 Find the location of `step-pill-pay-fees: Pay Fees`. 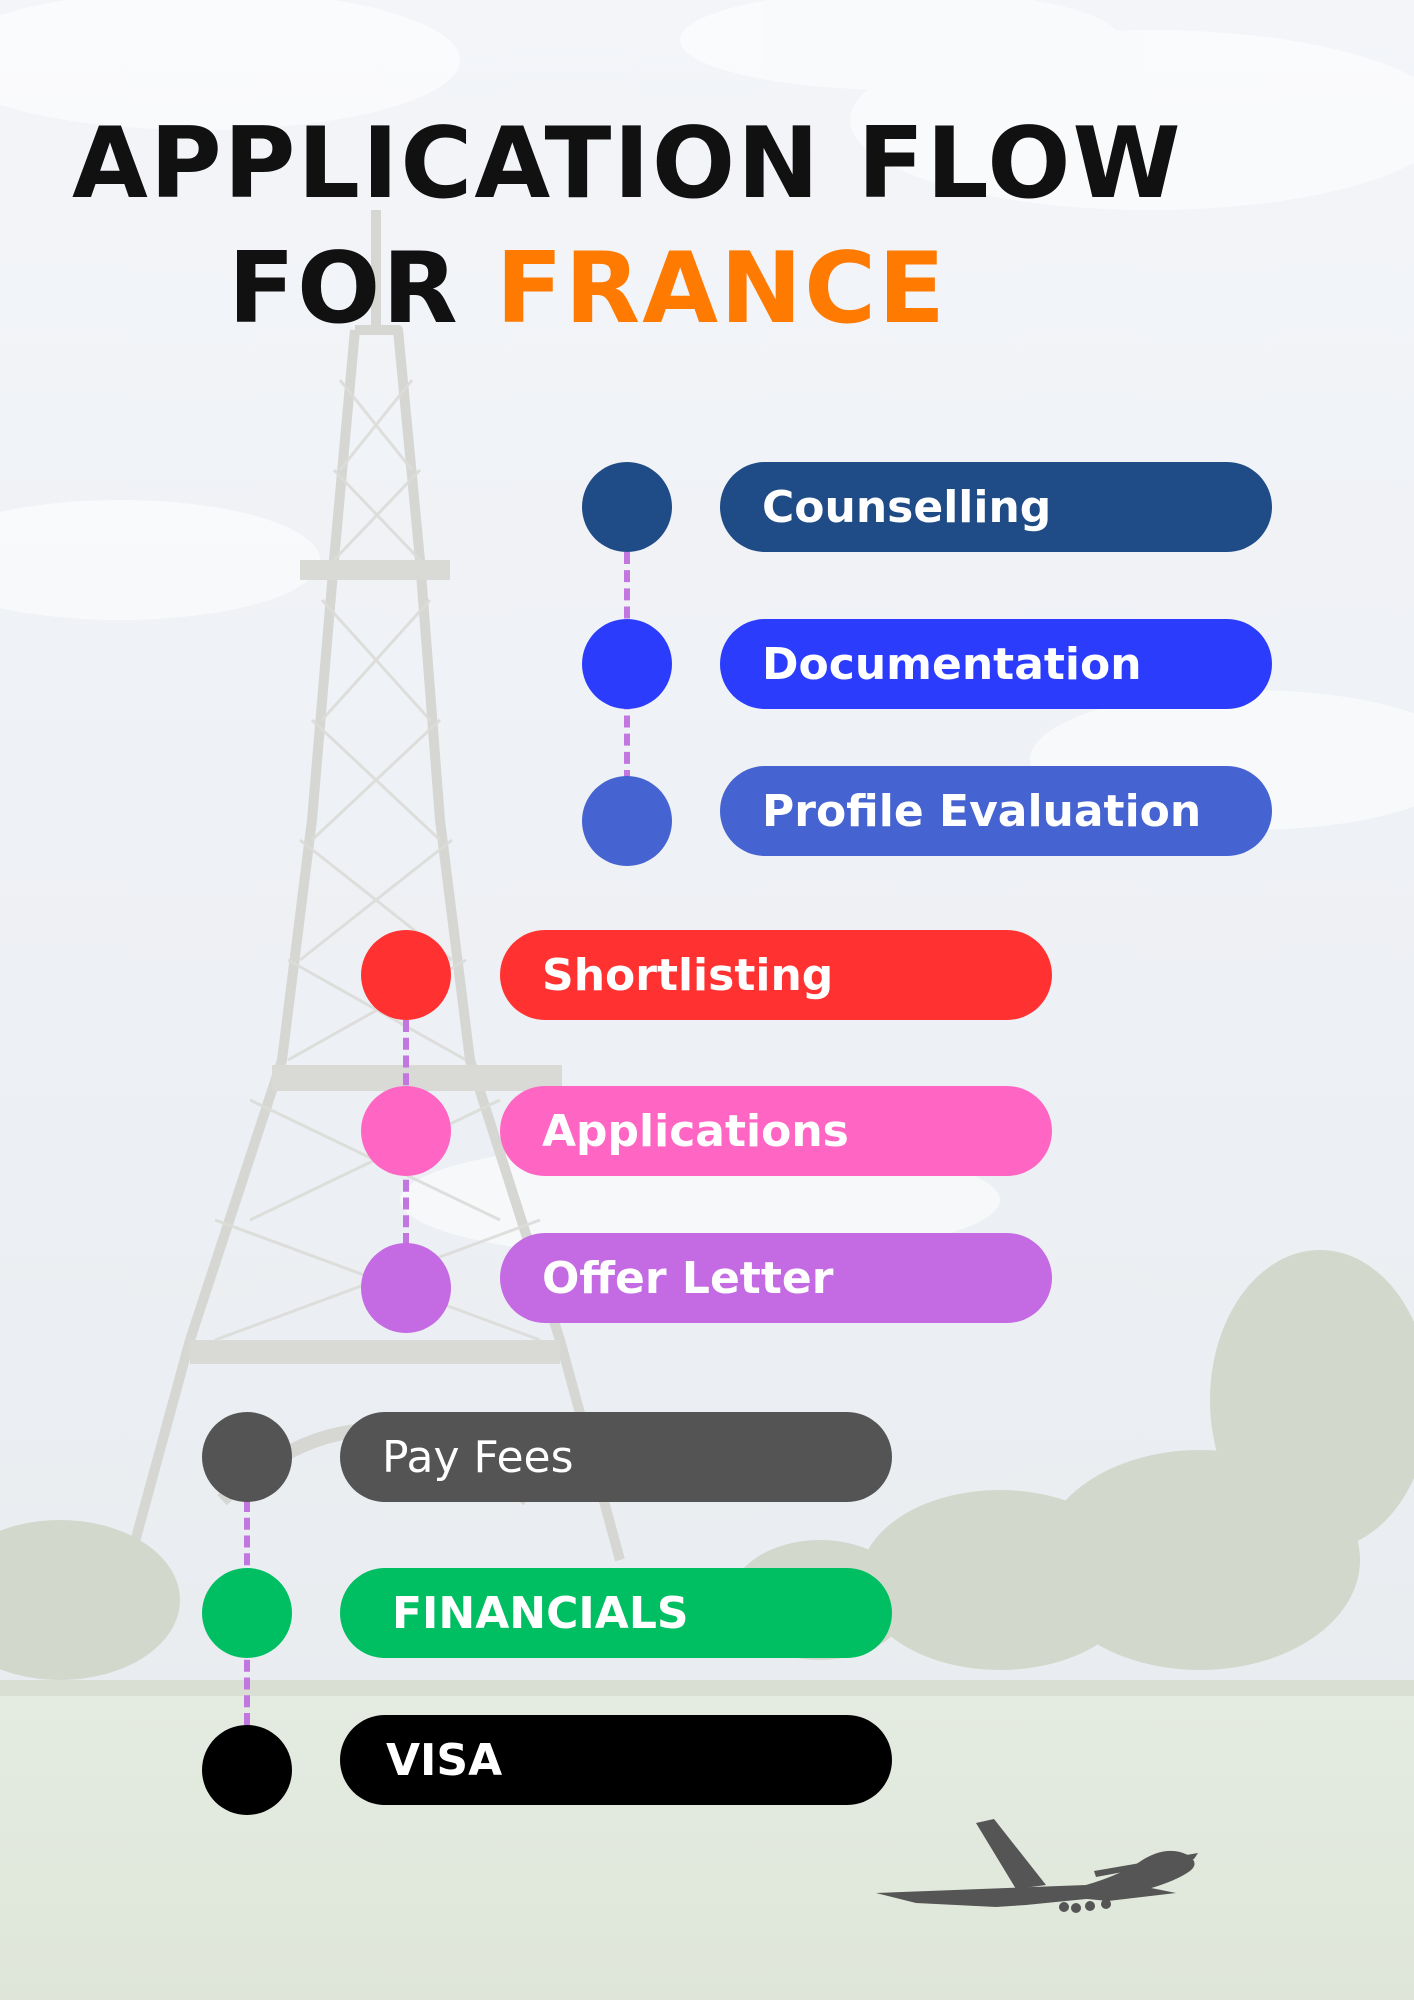

step-pill-pay-fees: Pay Fees is located at coordinates (616, 1457).